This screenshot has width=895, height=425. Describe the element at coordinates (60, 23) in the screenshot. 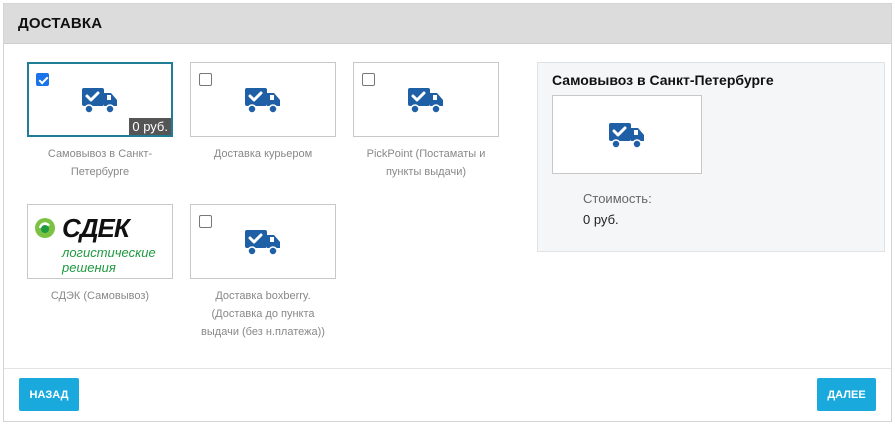

I see `page-title: ДОСТАВКА` at that location.